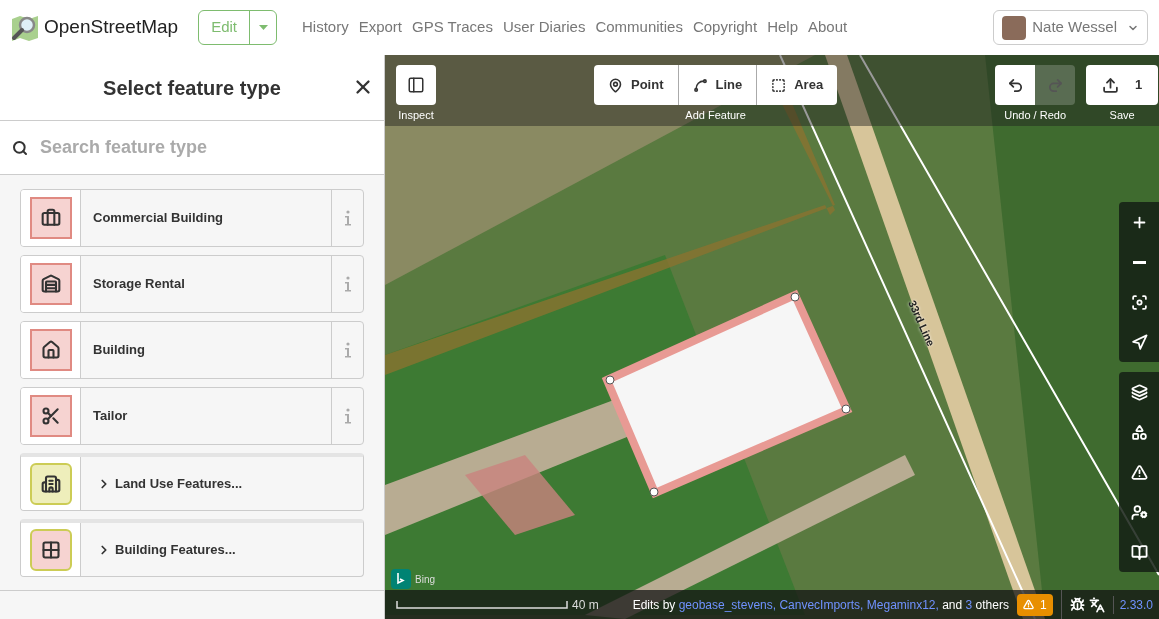  Describe the element at coordinates (727, 604) in the screenshot. I see `user-link: geobase_stevens,` at that location.